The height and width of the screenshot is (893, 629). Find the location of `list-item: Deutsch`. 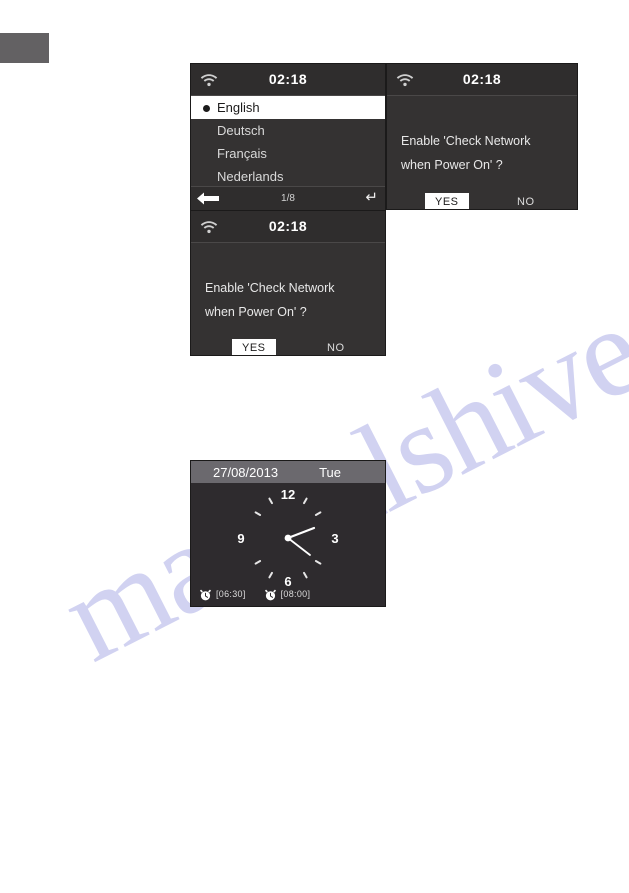

list-item: Deutsch is located at coordinates (288, 130).